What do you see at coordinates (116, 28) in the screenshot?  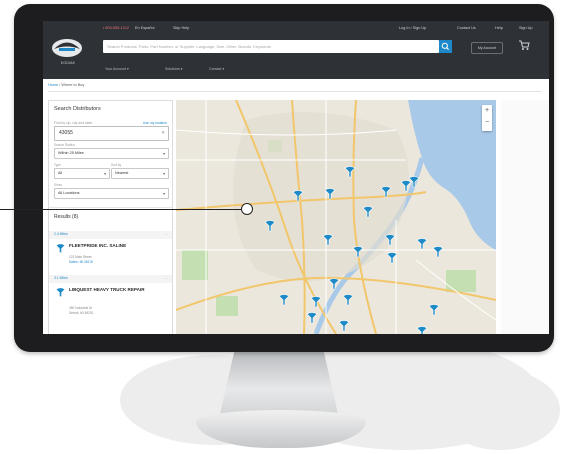 I see `util-phone: ▪ 800-555-1212` at bounding box center [116, 28].